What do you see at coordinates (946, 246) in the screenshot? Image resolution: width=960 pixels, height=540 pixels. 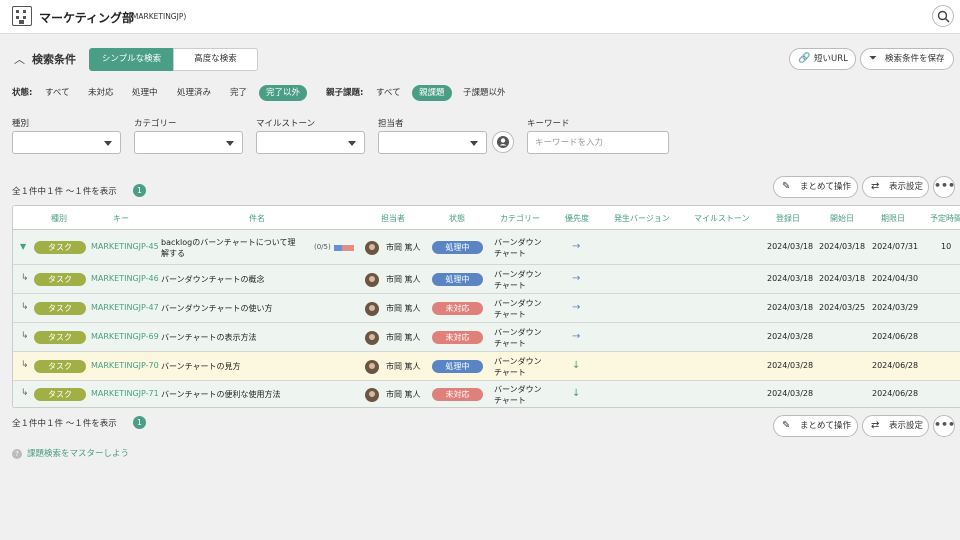 I see `estimated-hours: 10` at bounding box center [946, 246].